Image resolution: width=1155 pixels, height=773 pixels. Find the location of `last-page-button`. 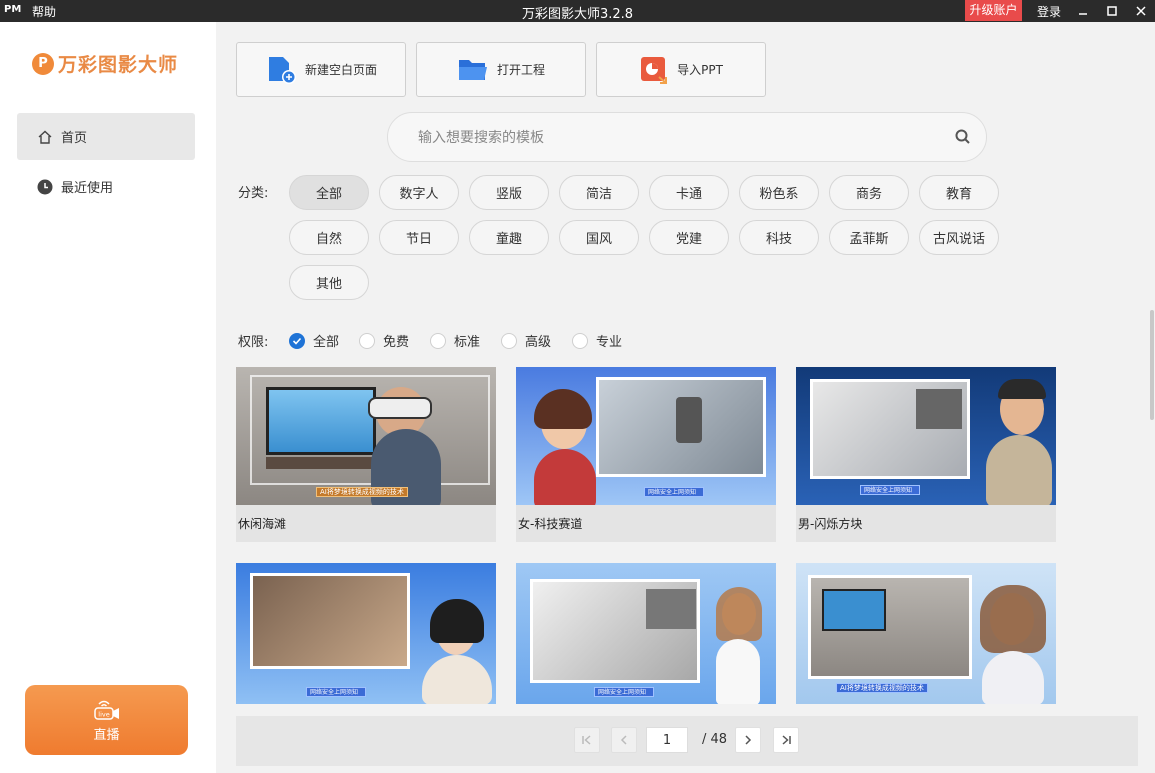

last-page-button is located at coordinates (786, 740).